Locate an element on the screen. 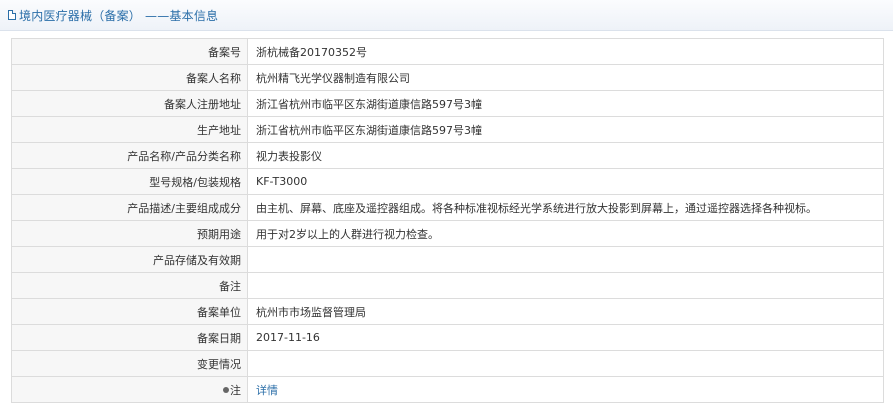 Image resolution: width=893 pixels, height=408 pixels. table-row: 注 详情 is located at coordinates (447, 389).